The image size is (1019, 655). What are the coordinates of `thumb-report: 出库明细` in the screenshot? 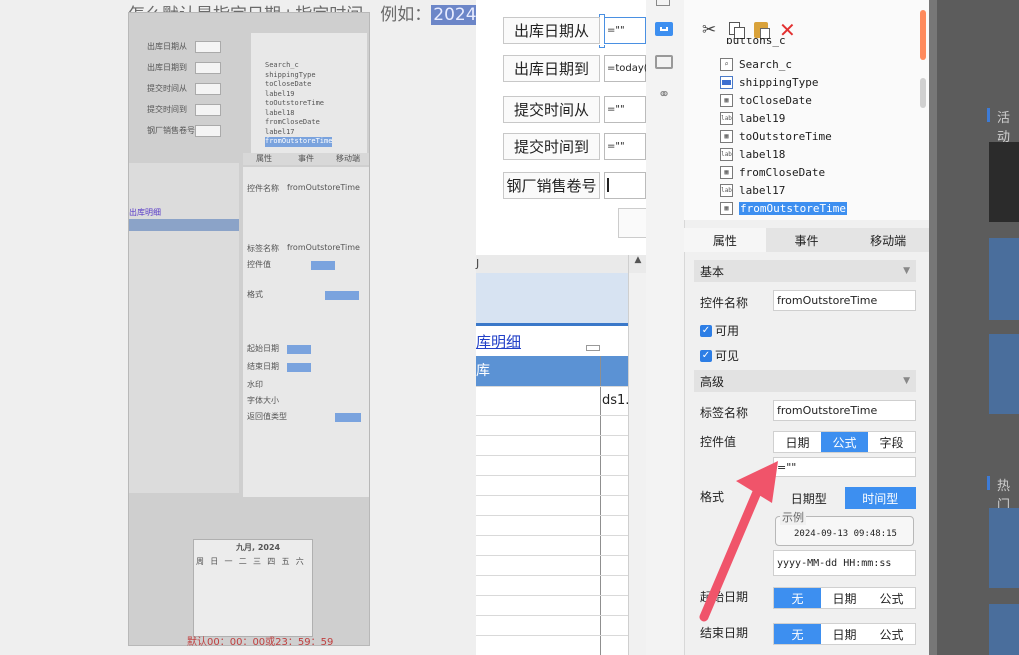 It's located at (184, 328).